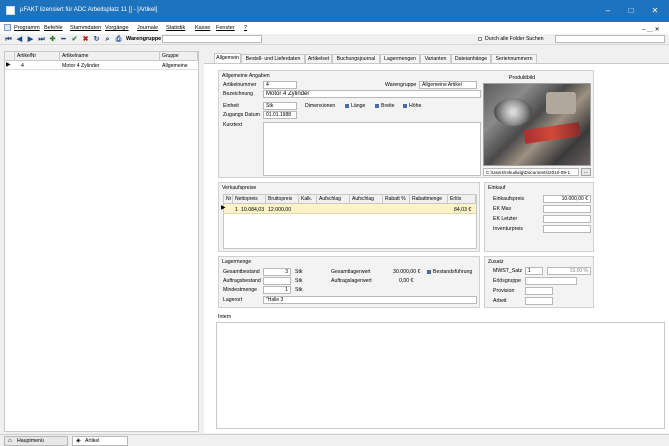  What do you see at coordinates (22, 66) in the screenshot?
I see `list-item-nr: 4` at bounding box center [22, 66].